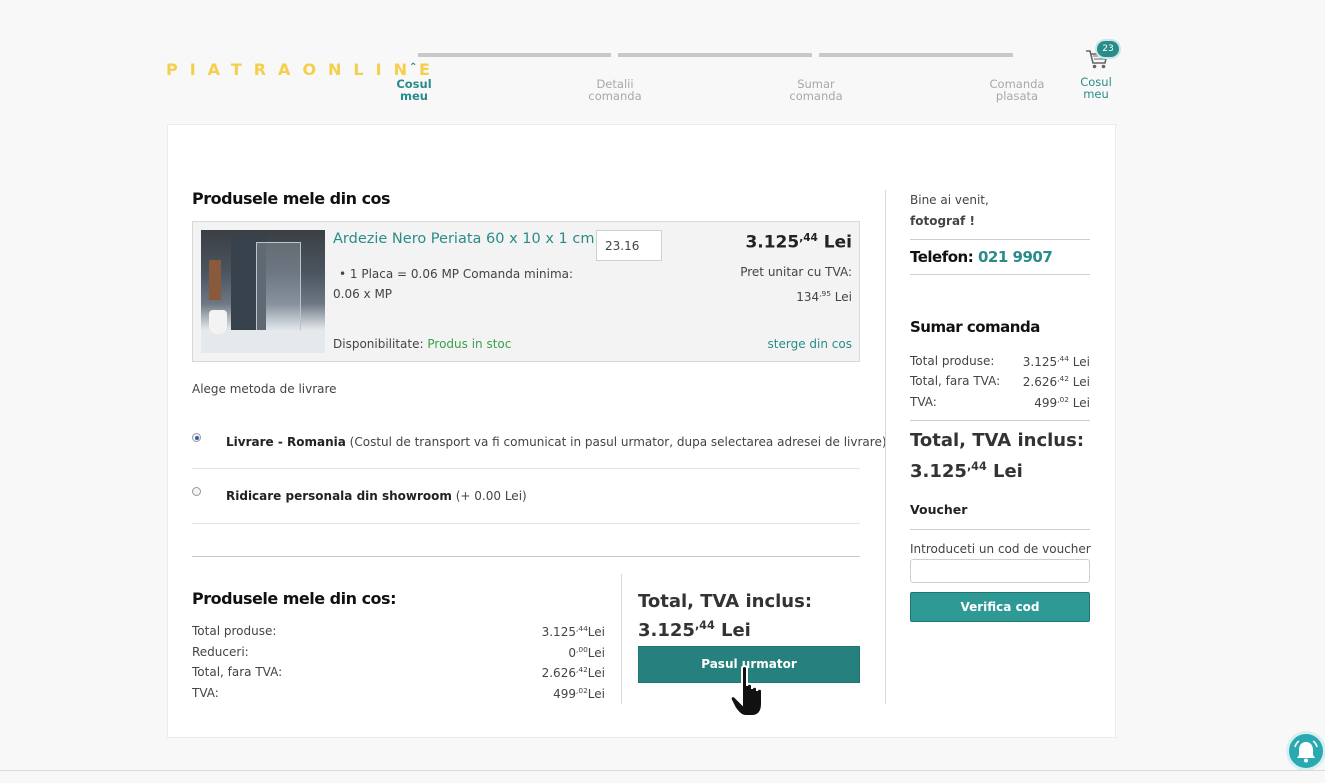  I want to click on shipping-radio-ridicare, so click(196, 491).